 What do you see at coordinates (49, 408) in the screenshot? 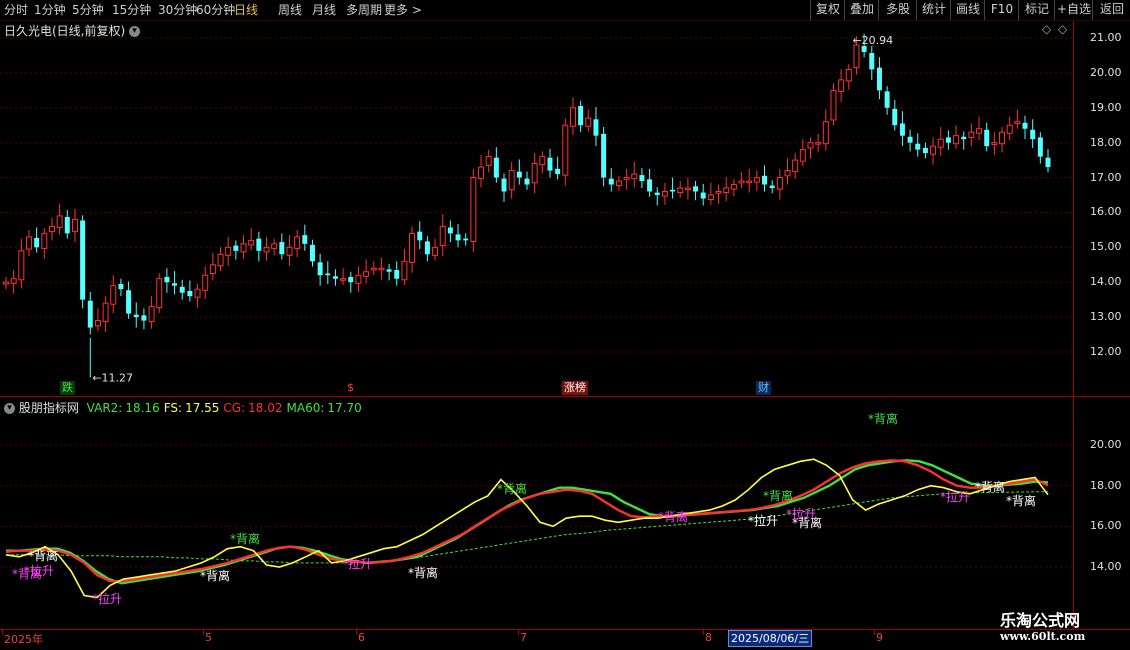
I see `indicator-name: 股朋指标网` at bounding box center [49, 408].